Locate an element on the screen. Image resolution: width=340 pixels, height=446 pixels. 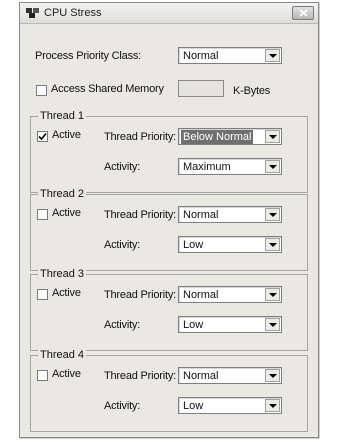
title-bar: CPU Stress is located at coordinates (169, 13).